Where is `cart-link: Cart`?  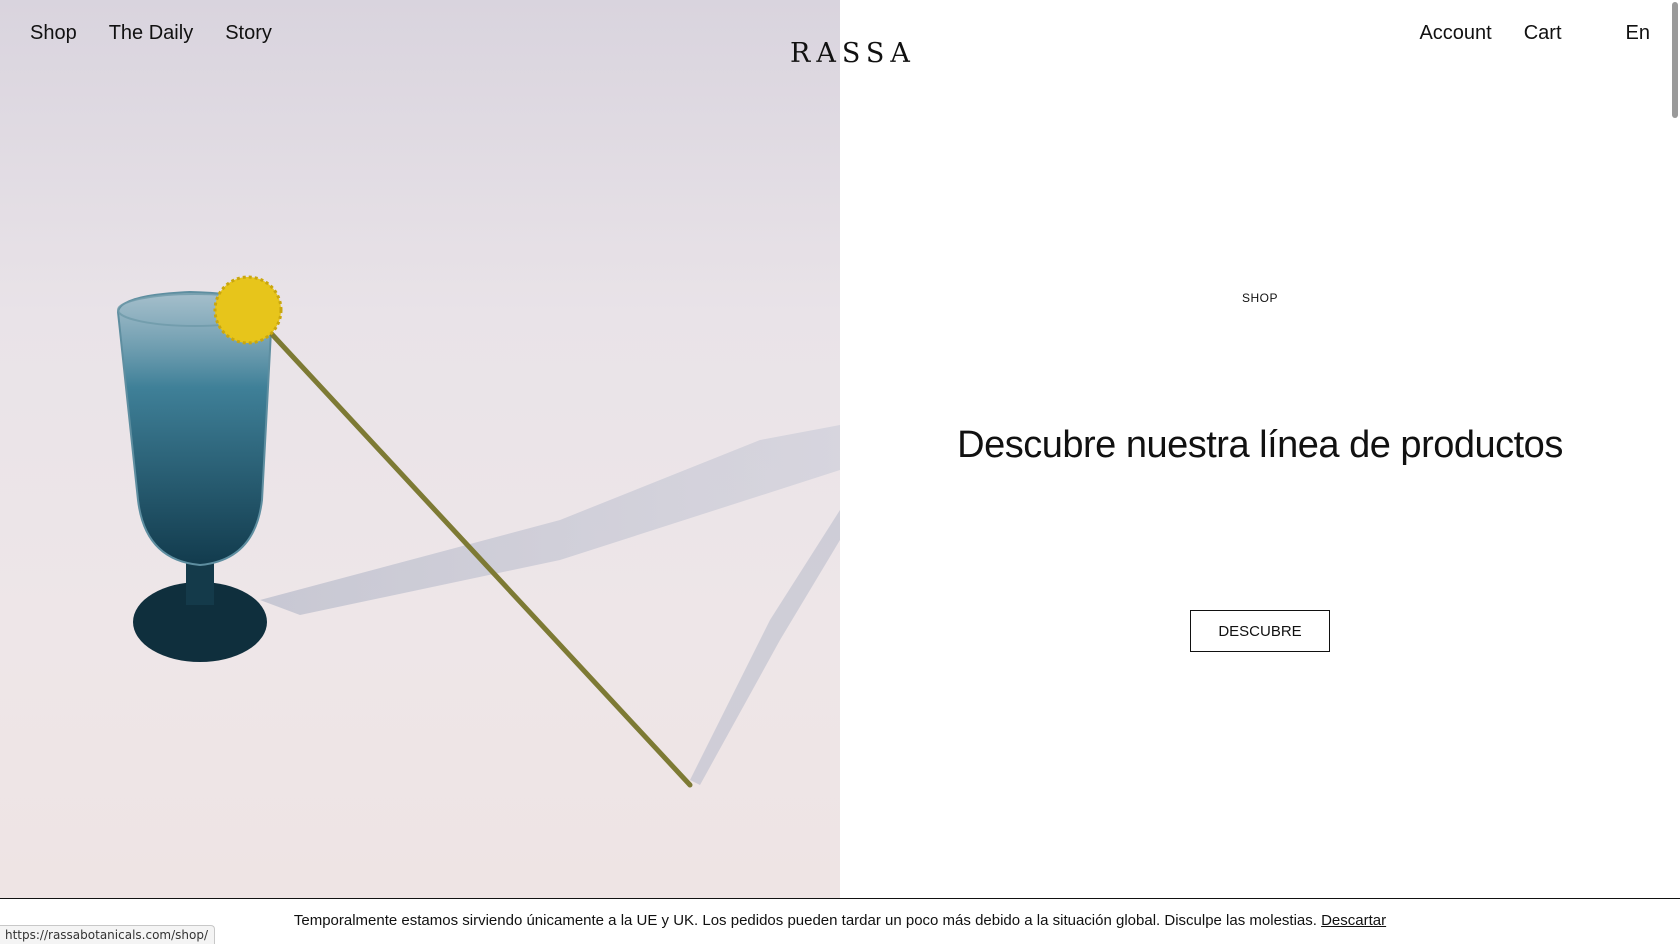
cart-link: Cart is located at coordinates (1543, 33).